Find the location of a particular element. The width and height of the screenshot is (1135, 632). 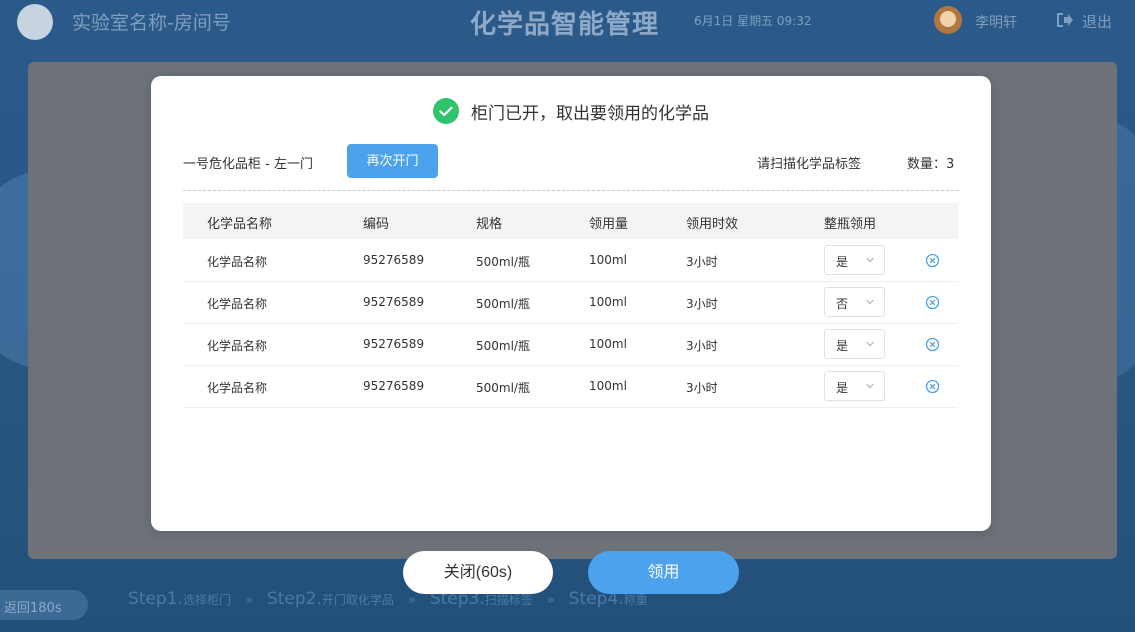

select-value: 否 is located at coordinates (842, 304).